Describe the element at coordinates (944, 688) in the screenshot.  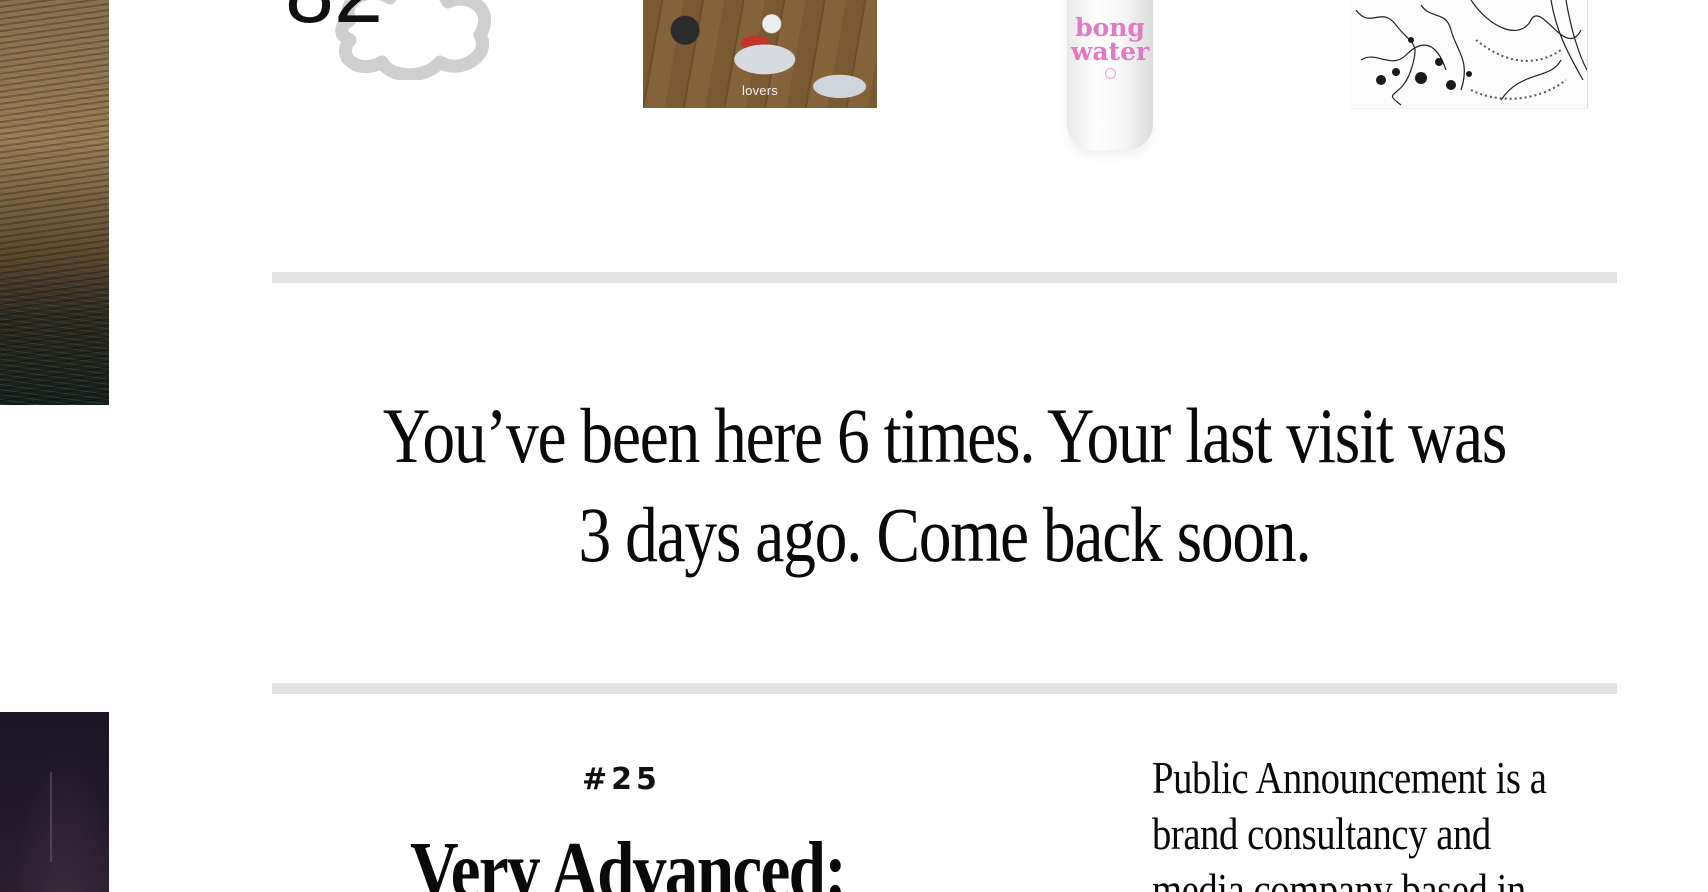
I see `section-divider-bottom` at that location.